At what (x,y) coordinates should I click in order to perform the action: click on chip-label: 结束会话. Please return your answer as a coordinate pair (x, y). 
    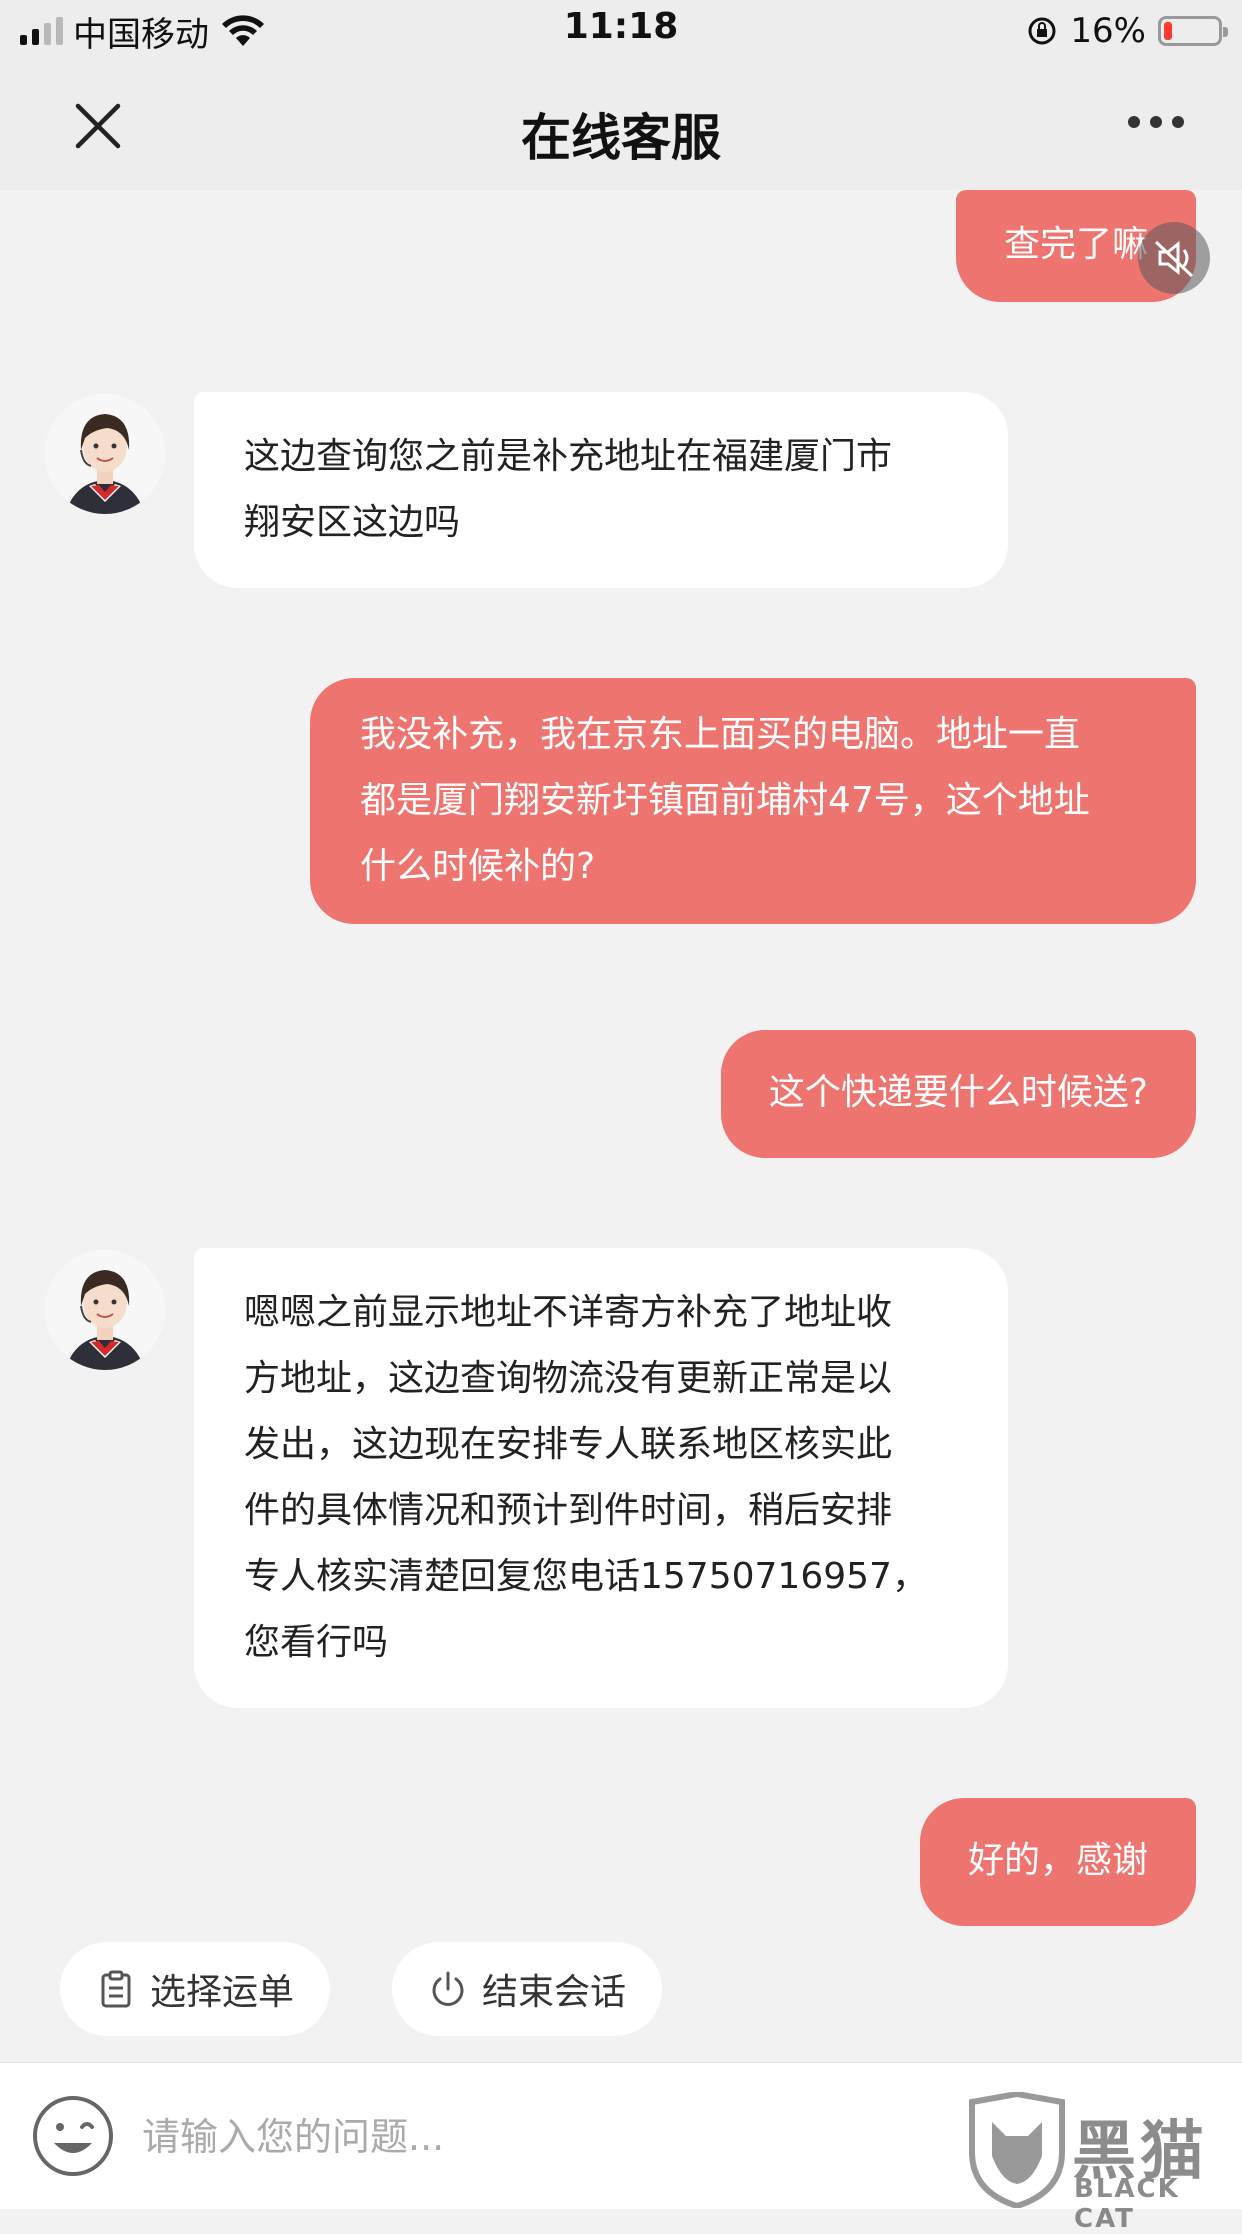
    Looking at the image, I should click on (553, 1992).